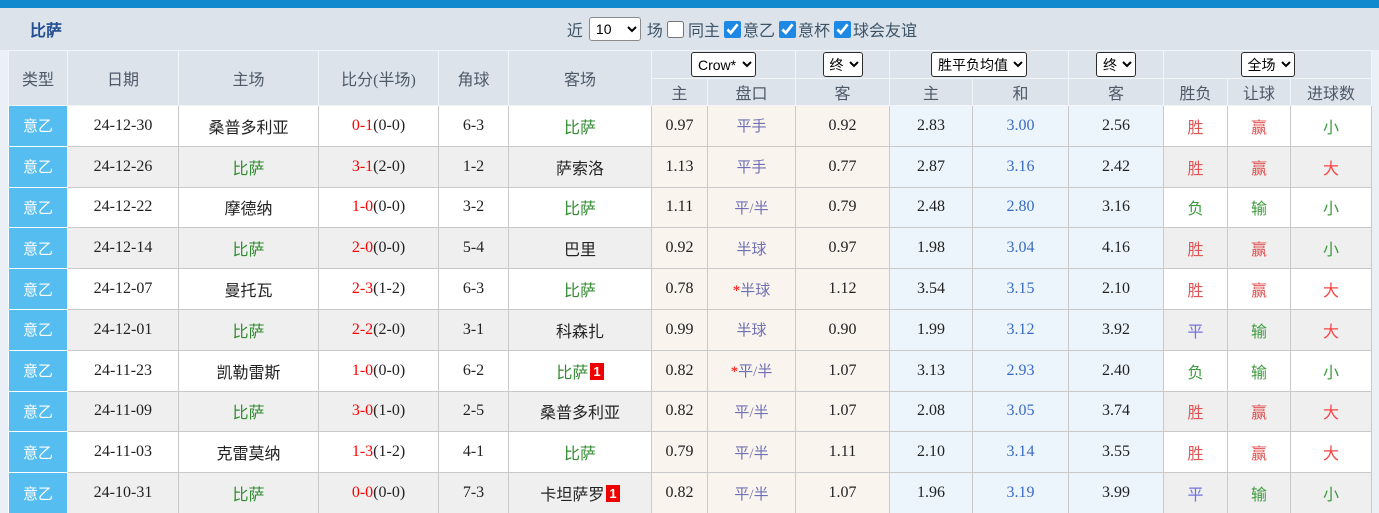 This screenshot has width=1379, height=513. I want to click on avg-away: 2.56, so click(1116, 125).